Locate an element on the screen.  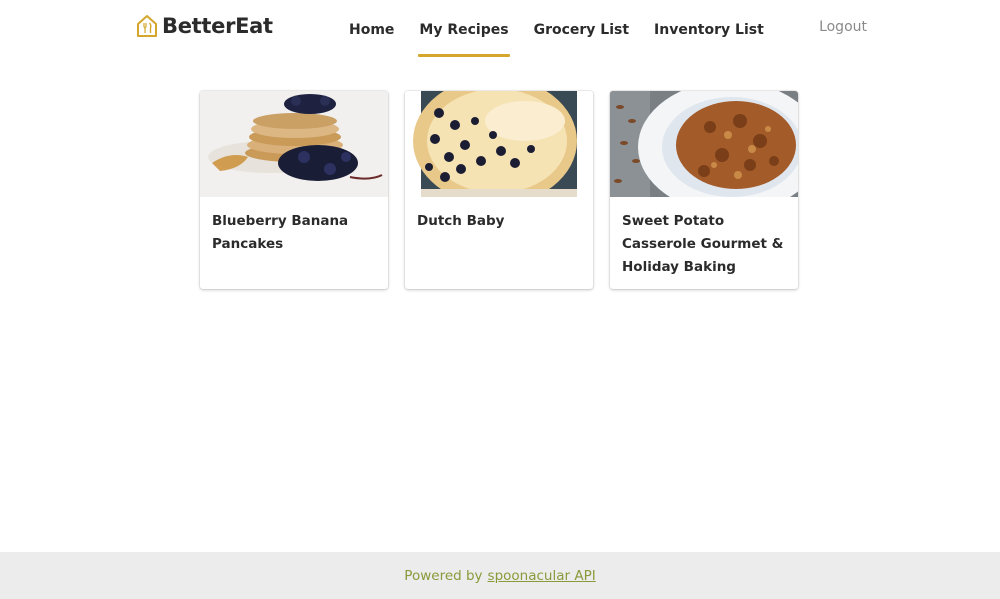
footer-text: Powered by is located at coordinates (443, 575).